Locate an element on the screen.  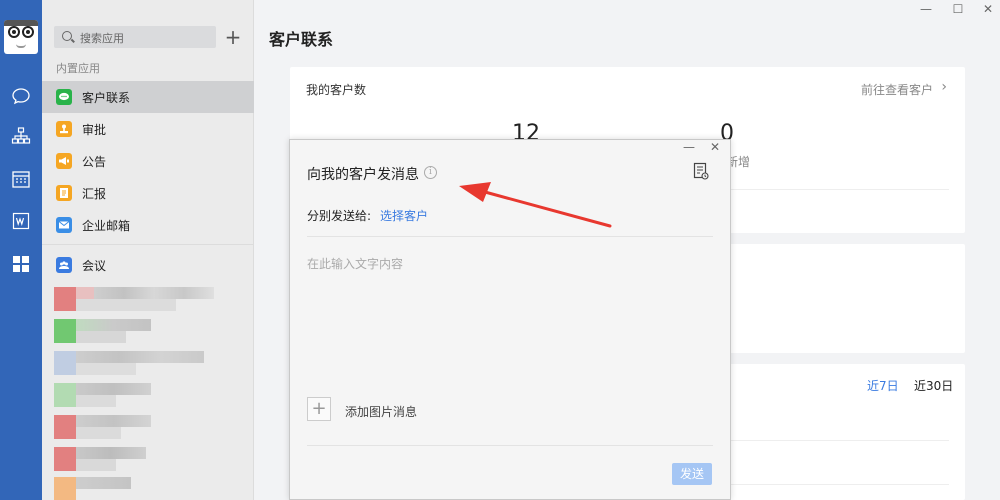
sidebar-item-label: 会议 is located at coordinates (94, 266).